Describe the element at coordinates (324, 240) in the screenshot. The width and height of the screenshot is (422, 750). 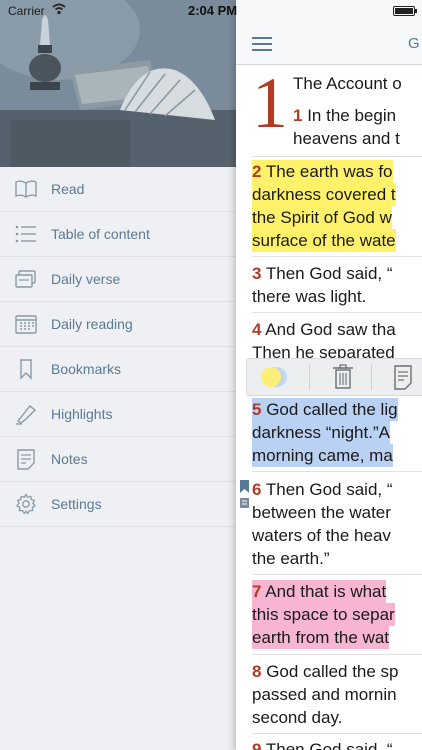
I see `verse-line: surface of the wate` at that location.